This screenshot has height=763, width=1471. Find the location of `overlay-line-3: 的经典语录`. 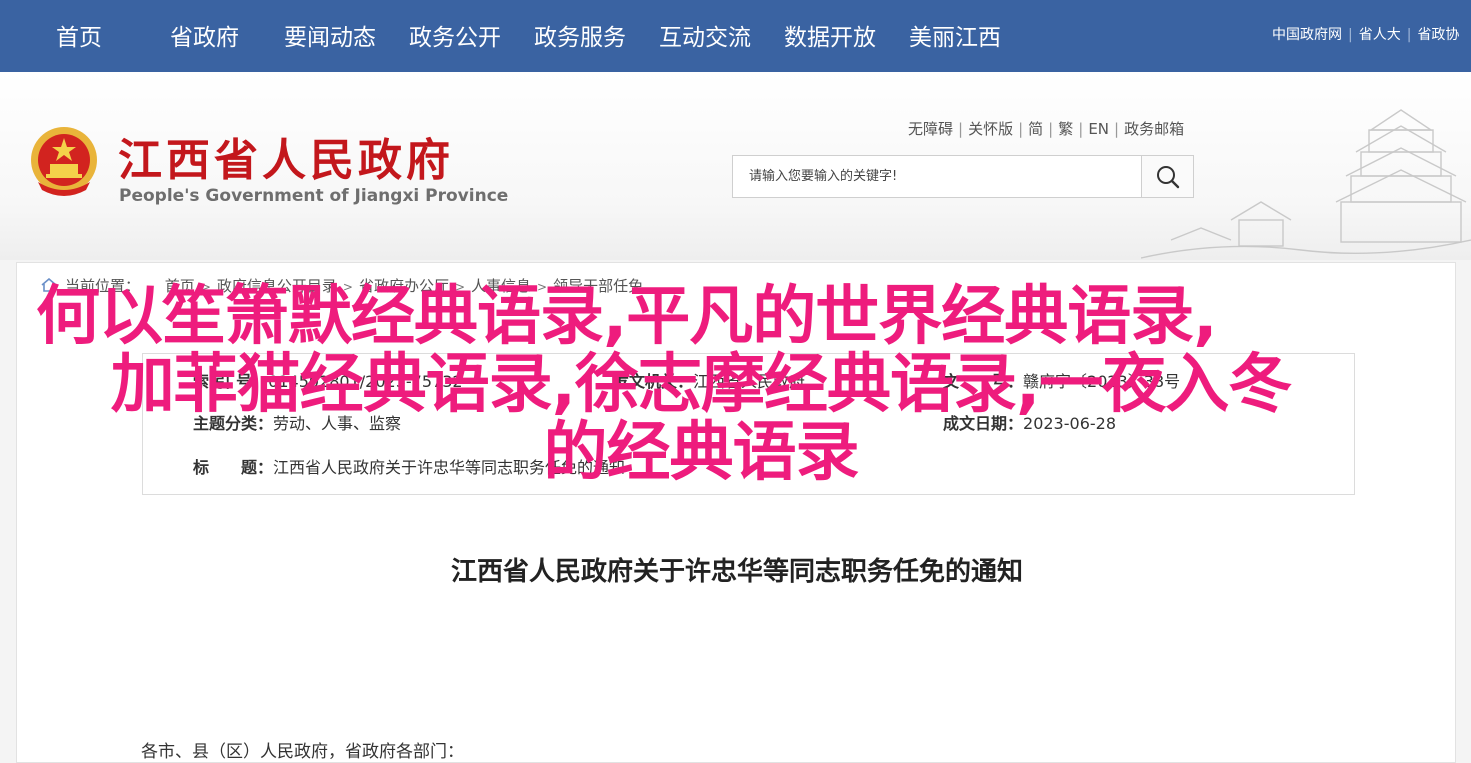

overlay-line-3: 的经典语录 is located at coordinates (701, 453).